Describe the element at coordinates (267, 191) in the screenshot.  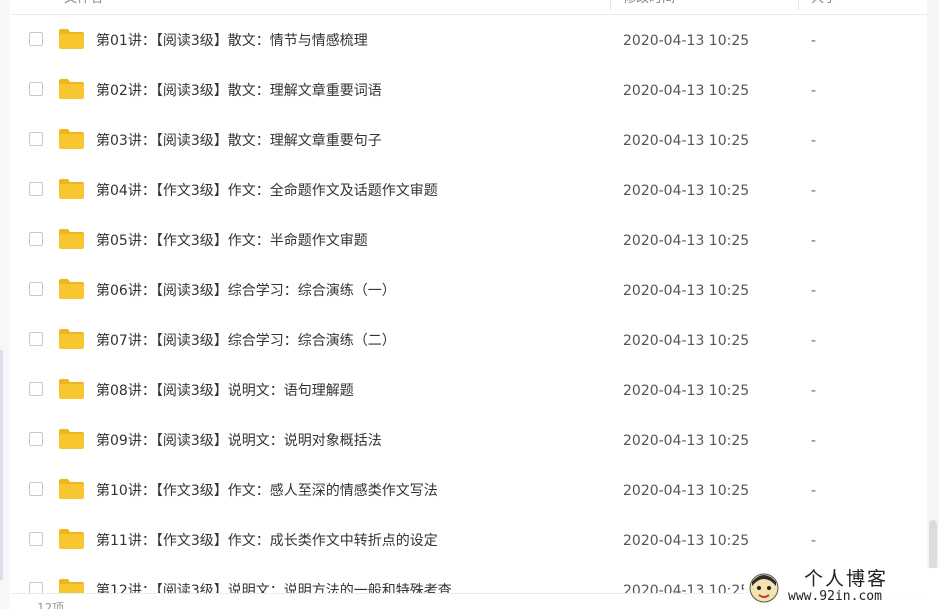
I see `file-name: 第04讲：【作文3级】作文：全命题作文及话题作文审题` at that location.